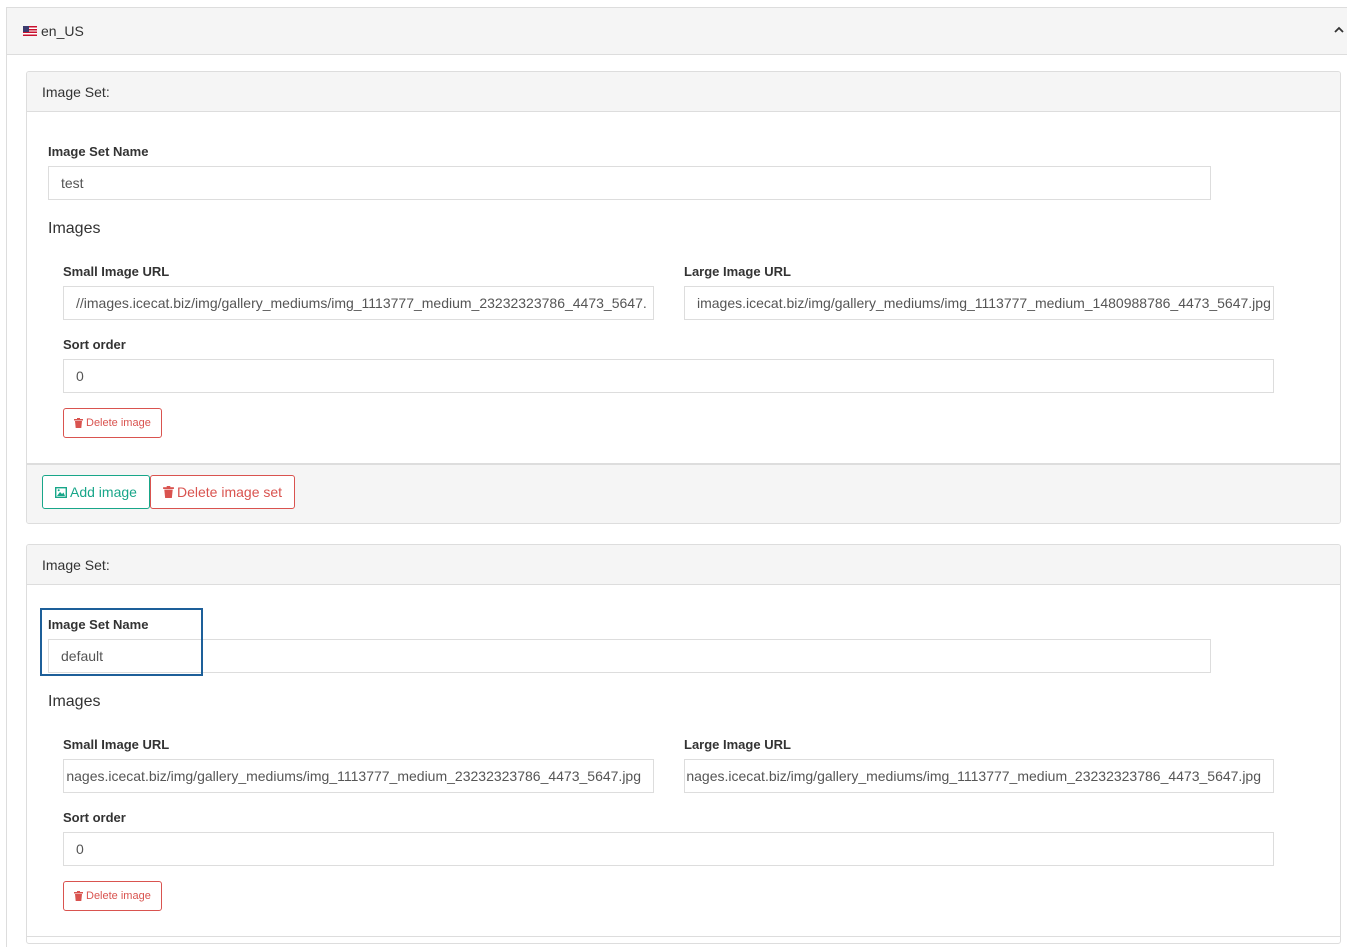 The height and width of the screenshot is (947, 1347). I want to click on delete-image-set-label: Delete image set, so click(230, 492).